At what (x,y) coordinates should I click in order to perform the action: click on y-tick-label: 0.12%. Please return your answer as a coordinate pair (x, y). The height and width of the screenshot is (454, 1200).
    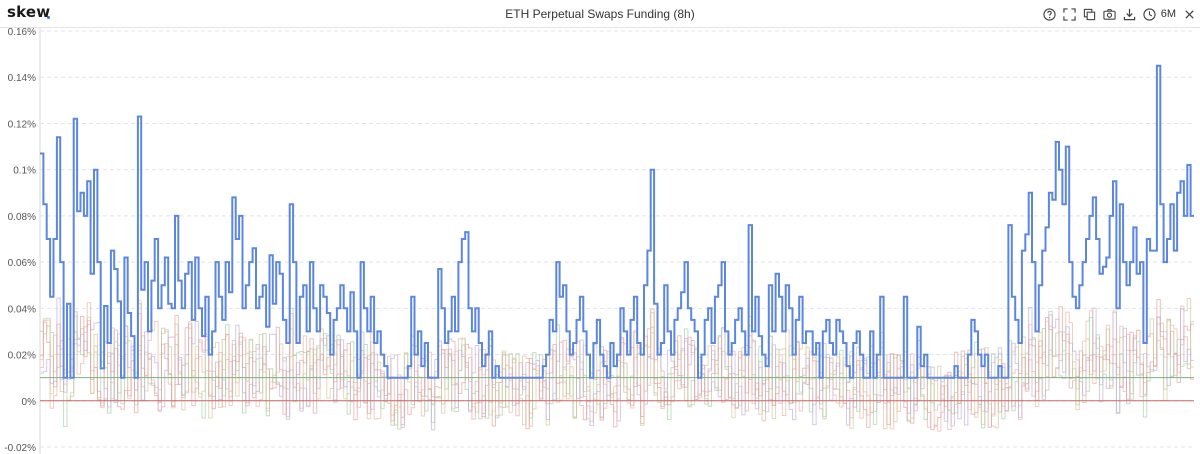
    Looking at the image, I should click on (22, 124).